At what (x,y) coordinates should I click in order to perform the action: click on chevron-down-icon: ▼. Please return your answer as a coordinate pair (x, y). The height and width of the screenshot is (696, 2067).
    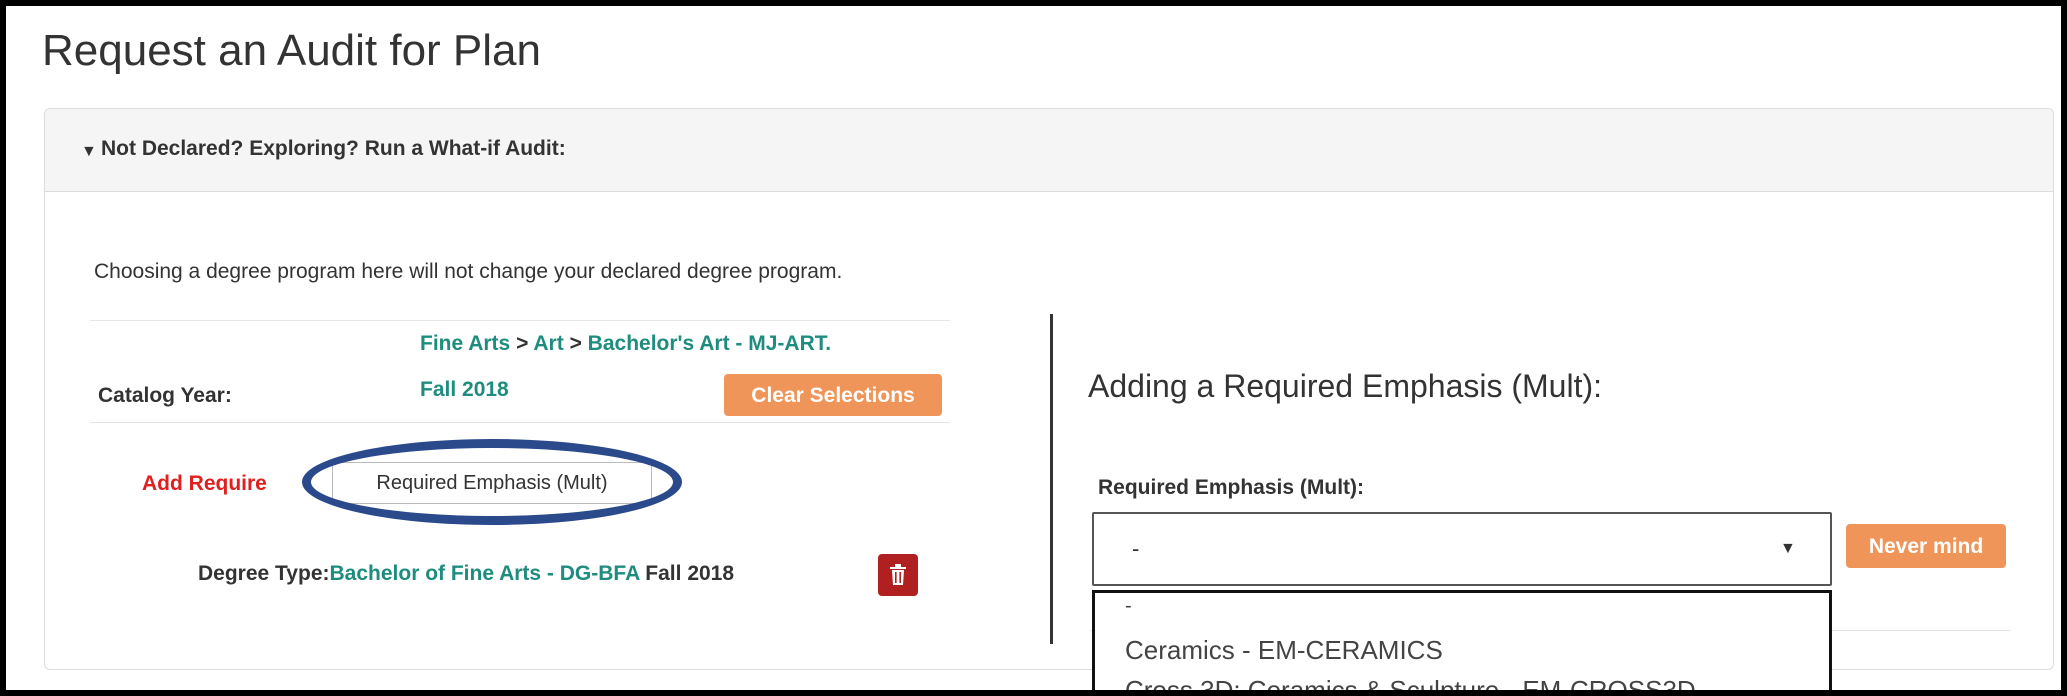
    Looking at the image, I should click on (1788, 548).